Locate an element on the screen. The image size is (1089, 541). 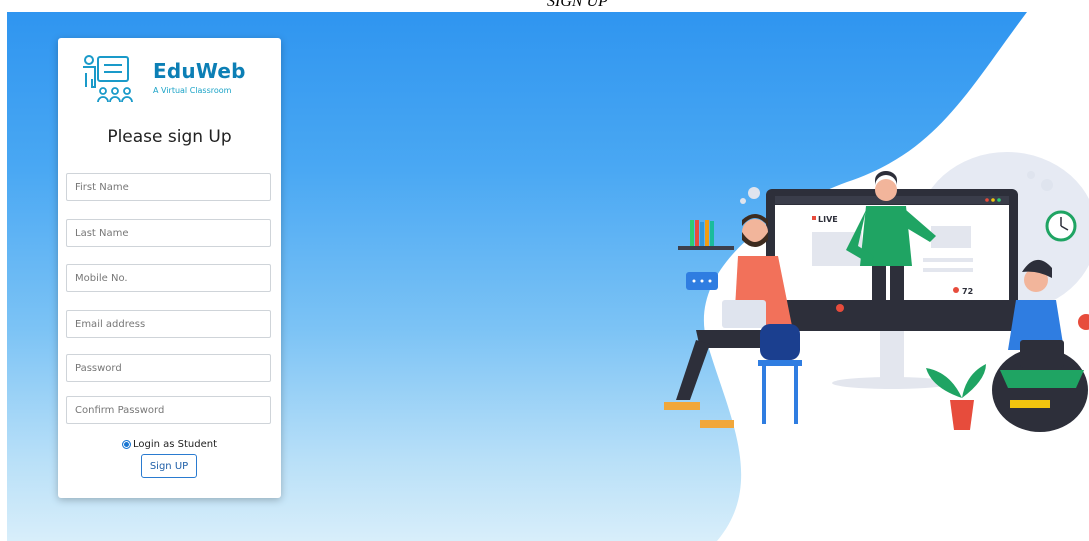
laptop-icon is located at coordinates (744, 314).